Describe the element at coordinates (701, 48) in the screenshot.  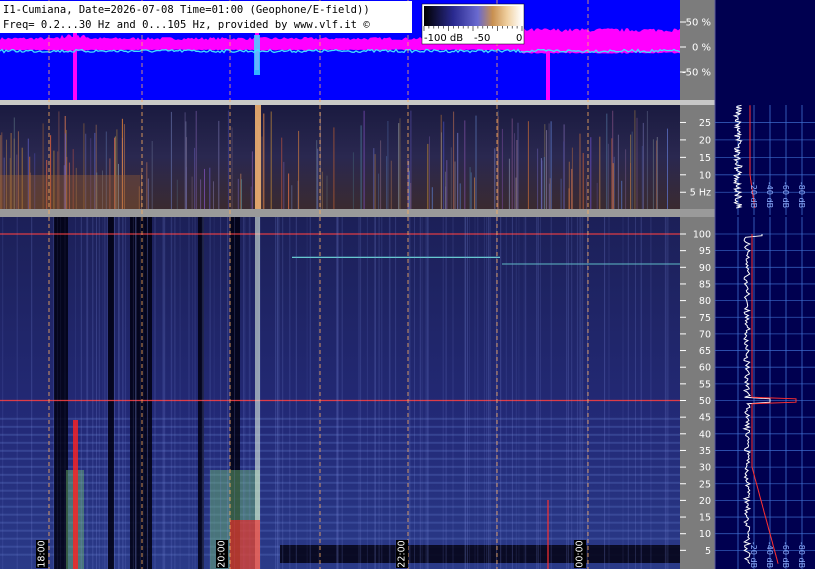
I see `amp-tick-label: 0 %` at that location.